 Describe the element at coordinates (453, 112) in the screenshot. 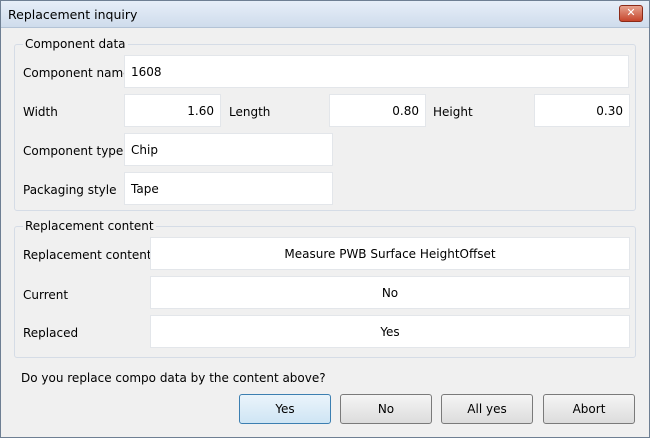

I see `height-label: Height` at that location.